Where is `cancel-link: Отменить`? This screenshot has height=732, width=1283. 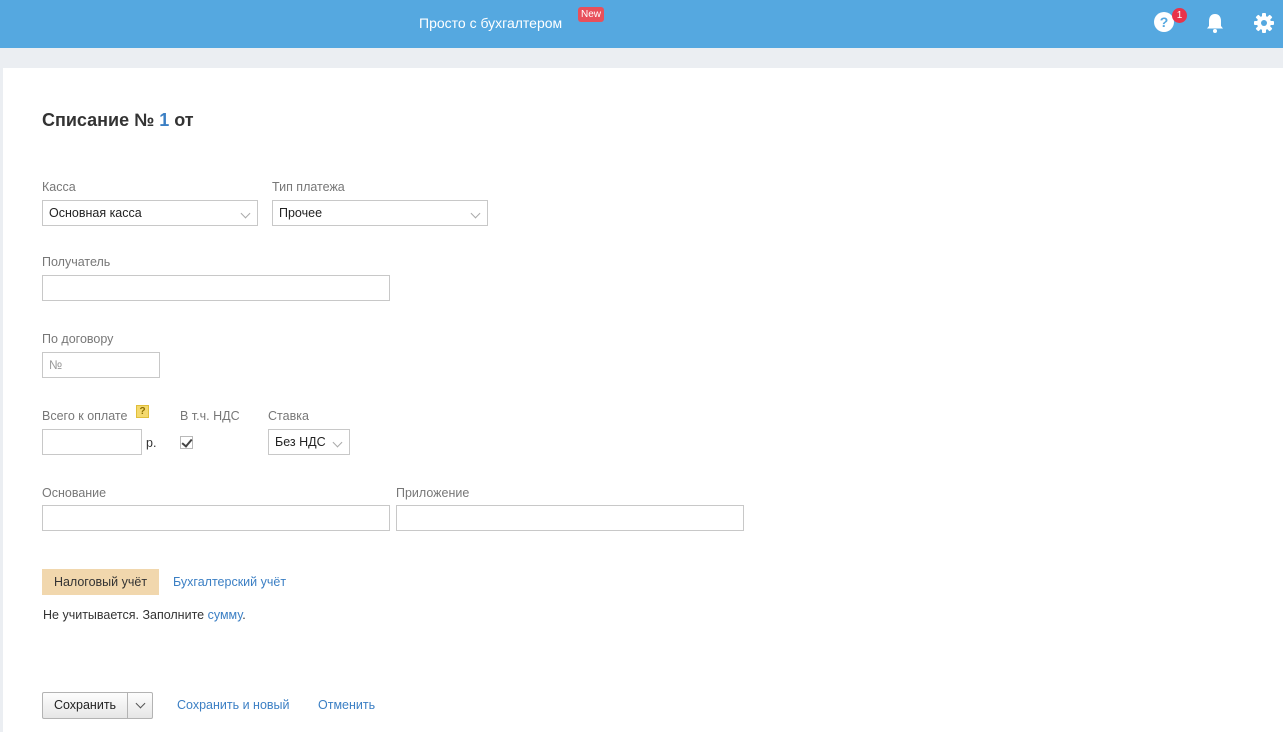 cancel-link: Отменить is located at coordinates (346, 705).